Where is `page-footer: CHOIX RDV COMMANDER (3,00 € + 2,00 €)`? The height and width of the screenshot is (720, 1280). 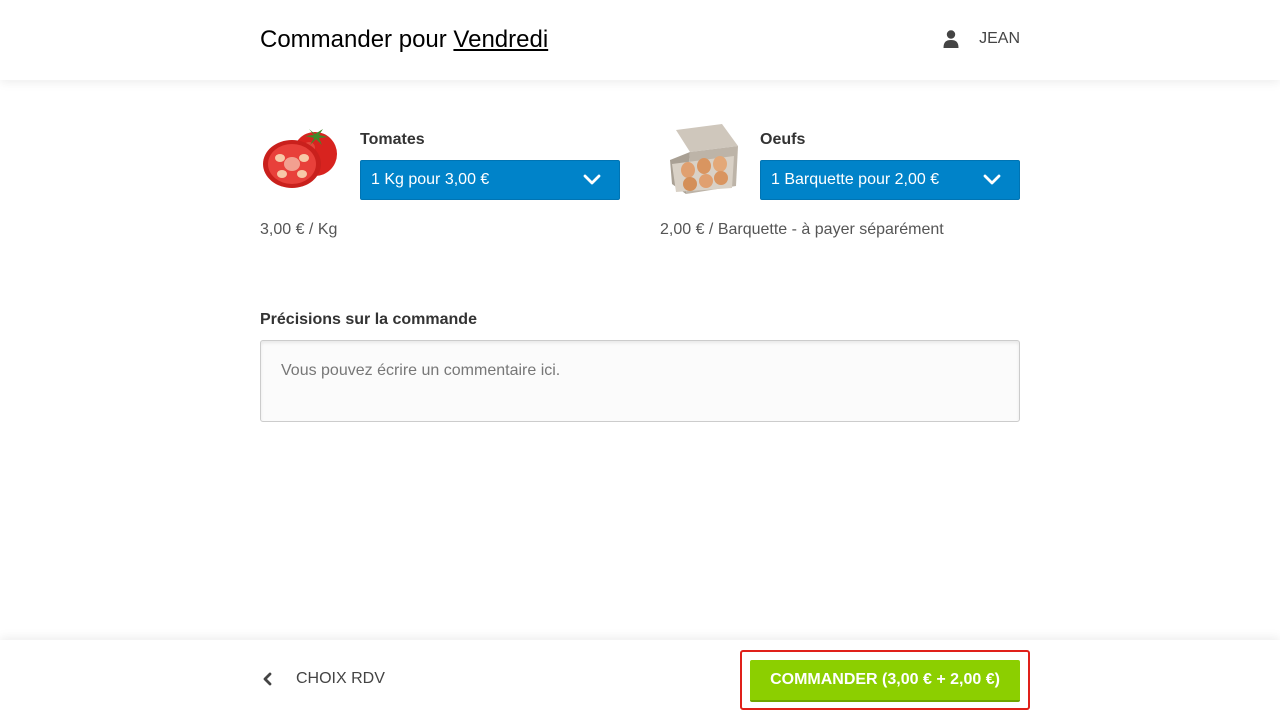 page-footer: CHOIX RDV COMMANDER (3,00 € + 2,00 €) is located at coordinates (640, 680).